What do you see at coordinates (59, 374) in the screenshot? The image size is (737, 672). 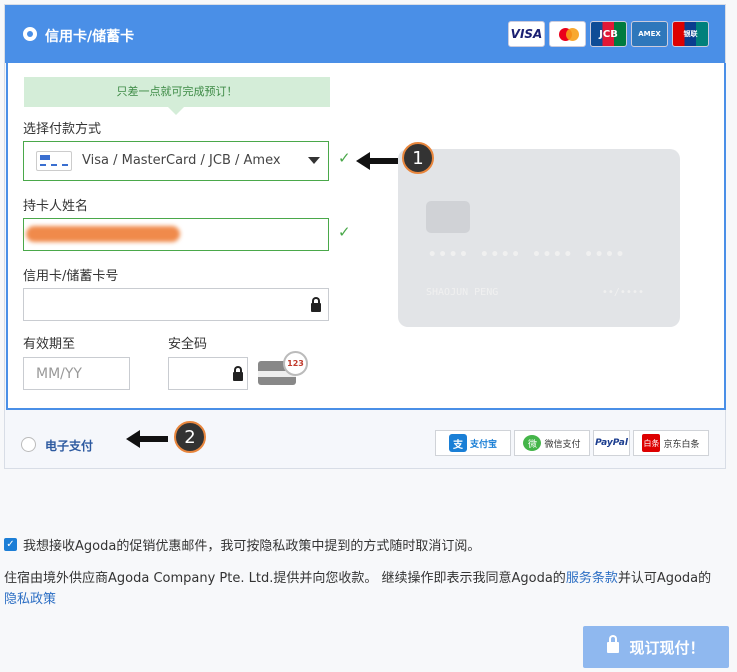 I see `expiry-placeholder: MM/YY` at bounding box center [59, 374].